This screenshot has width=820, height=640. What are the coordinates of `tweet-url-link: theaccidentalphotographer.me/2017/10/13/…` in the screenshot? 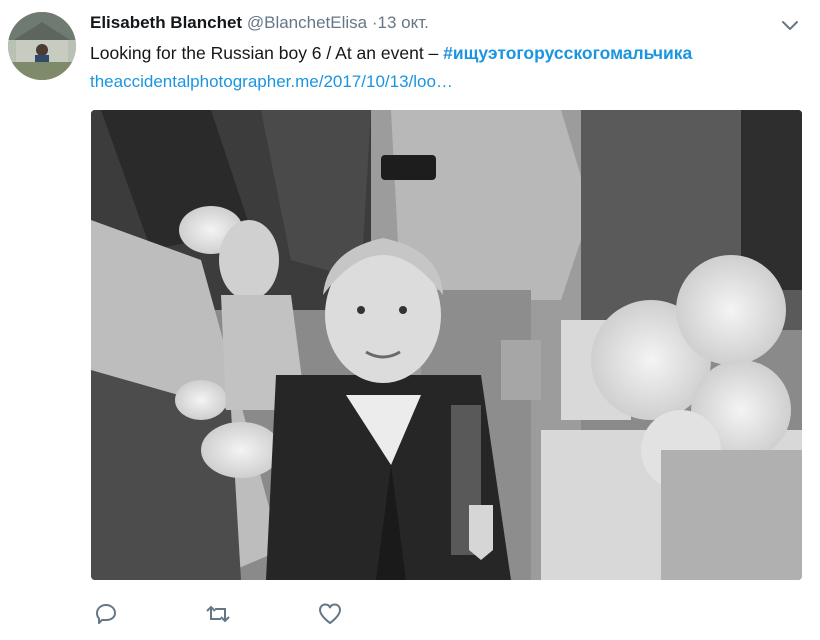 It's located at (271, 82).